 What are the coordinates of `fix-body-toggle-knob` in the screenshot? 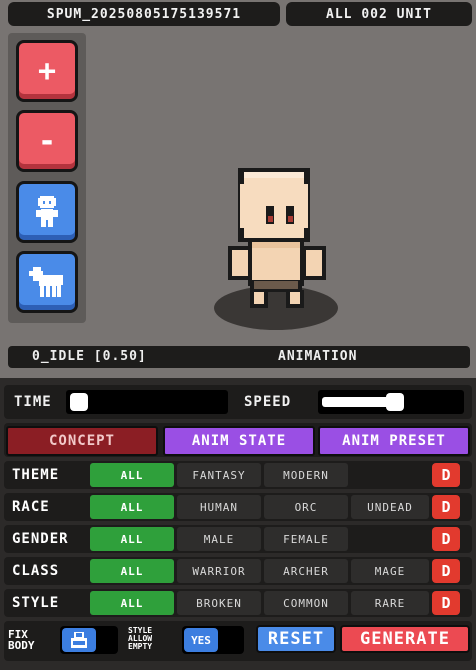 It's located at (79, 640).